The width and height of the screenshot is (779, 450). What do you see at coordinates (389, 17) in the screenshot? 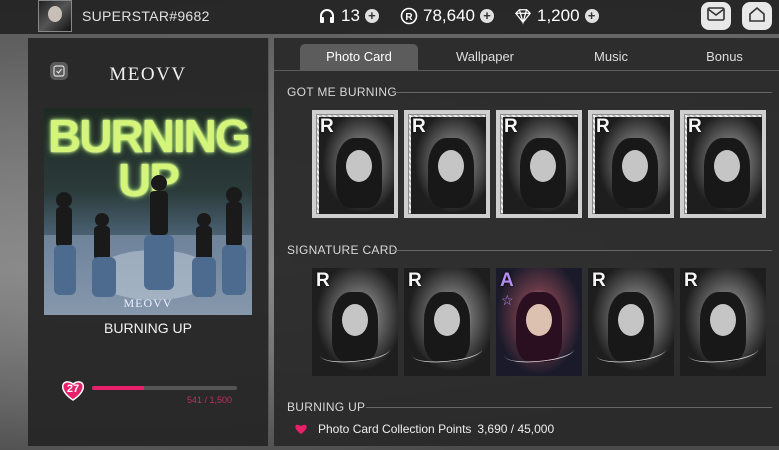
I see `top-bar: SUPERSTAR#9682 13 + R 78,640 + 1,200 +` at bounding box center [389, 17].